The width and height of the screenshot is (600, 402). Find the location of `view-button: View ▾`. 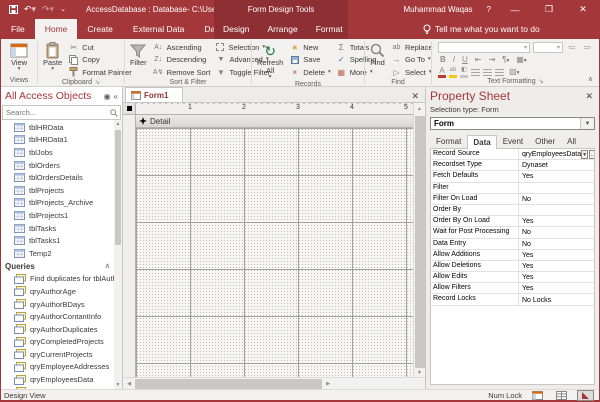

view-button: View ▾ is located at coordinates (19, 57).